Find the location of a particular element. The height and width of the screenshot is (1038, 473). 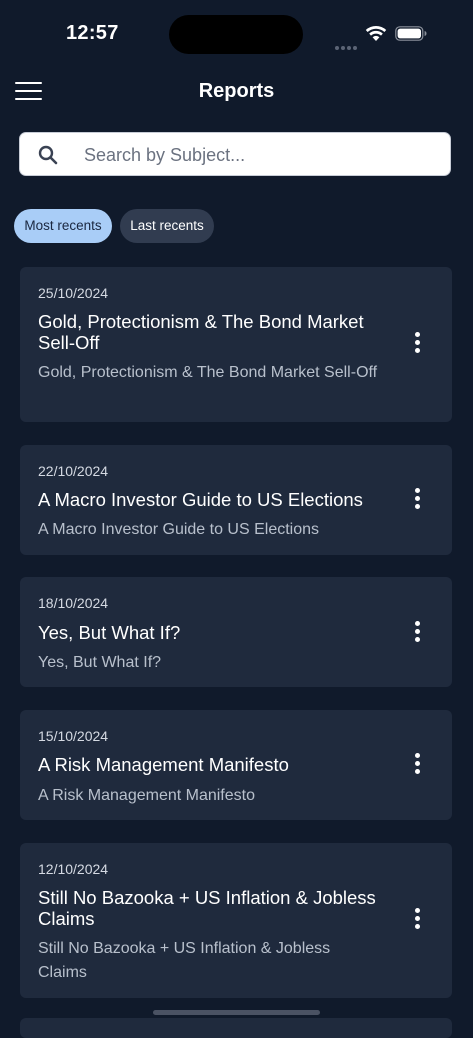

page-title: Reports is located at coordinates (236, 91).